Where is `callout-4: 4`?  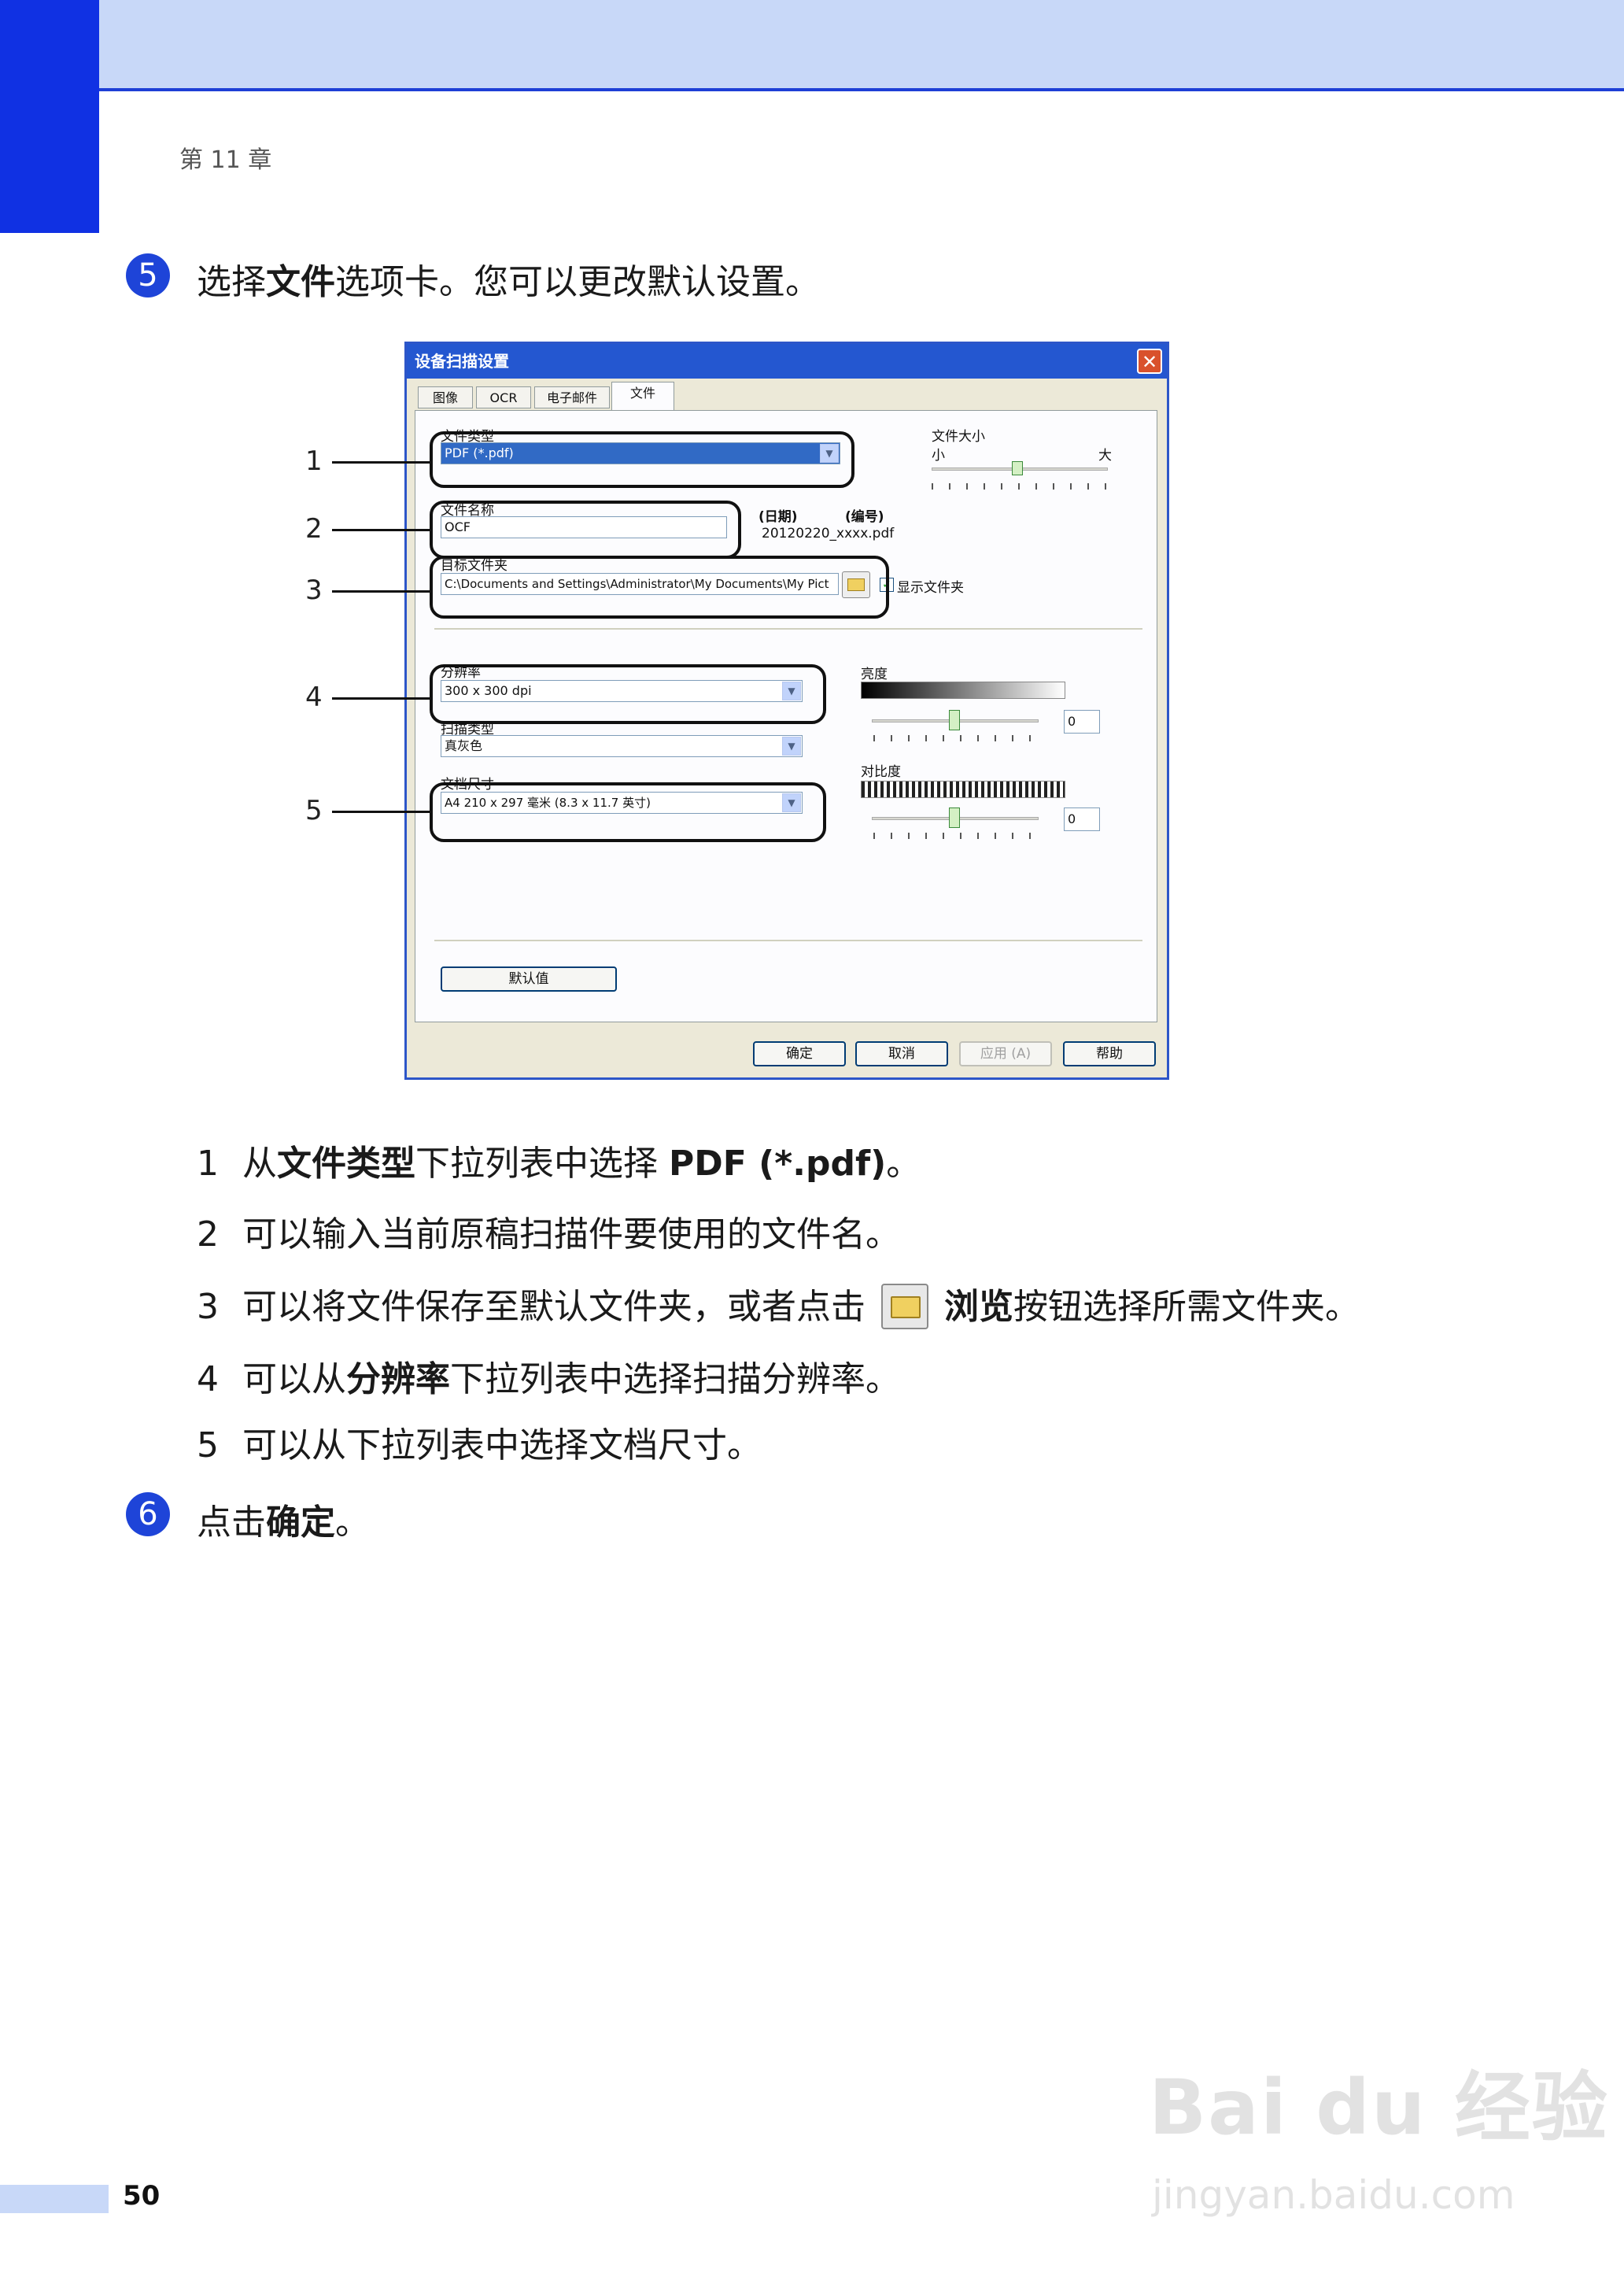
callout-4: 4 is located at coordinates (314, 697).